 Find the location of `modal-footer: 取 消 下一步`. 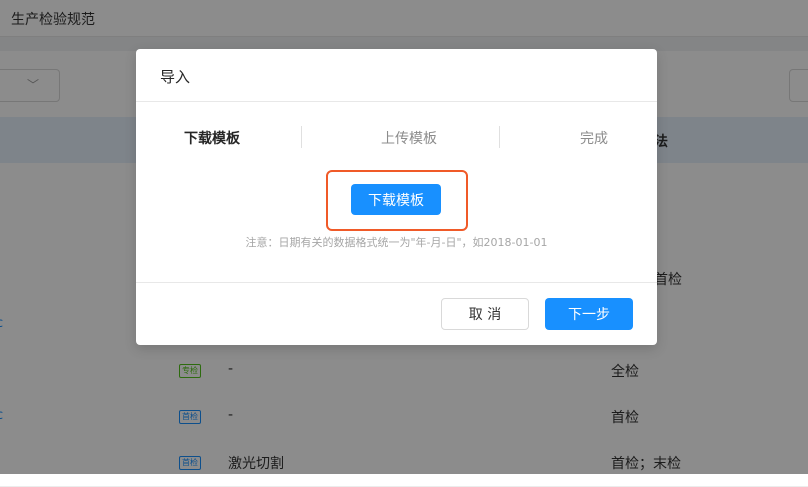

modal-footer: 取 消 下一步 is located at coordinates (396, 314).